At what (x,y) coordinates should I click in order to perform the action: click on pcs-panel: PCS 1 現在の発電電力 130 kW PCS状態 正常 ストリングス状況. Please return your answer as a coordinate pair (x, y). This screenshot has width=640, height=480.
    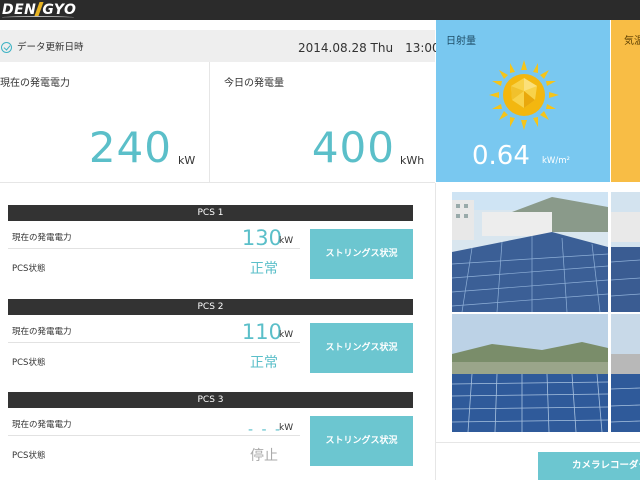
    Looking at the image, I should click on (210, 249).